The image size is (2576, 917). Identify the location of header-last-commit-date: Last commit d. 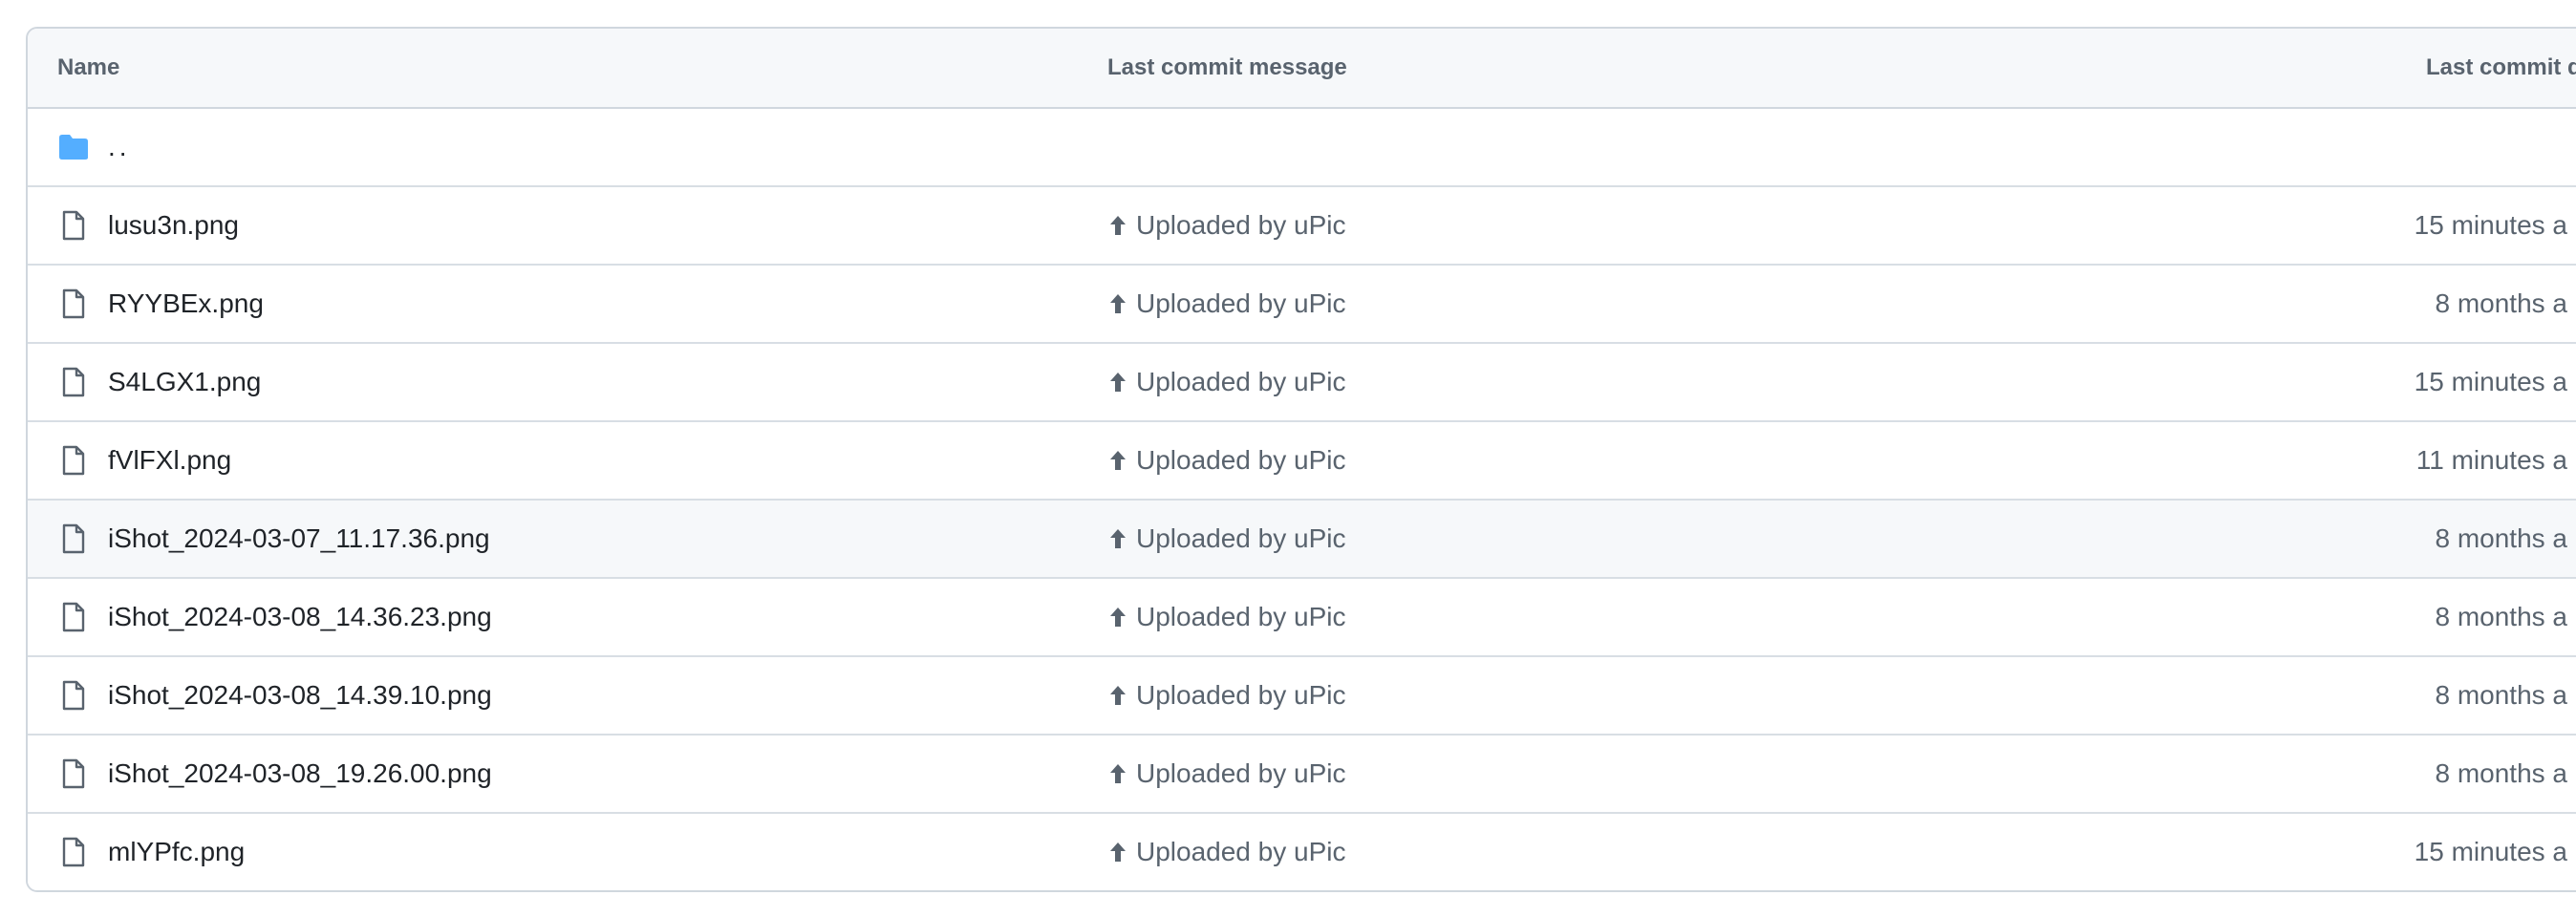
(2501, 67).